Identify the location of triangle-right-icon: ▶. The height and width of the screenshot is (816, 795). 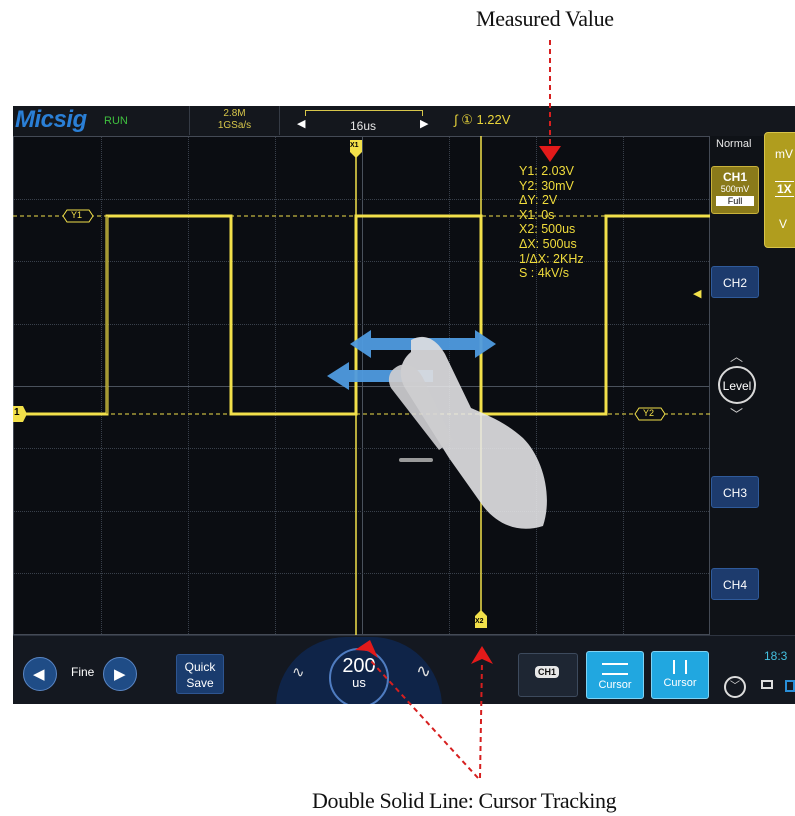
(120, 674).